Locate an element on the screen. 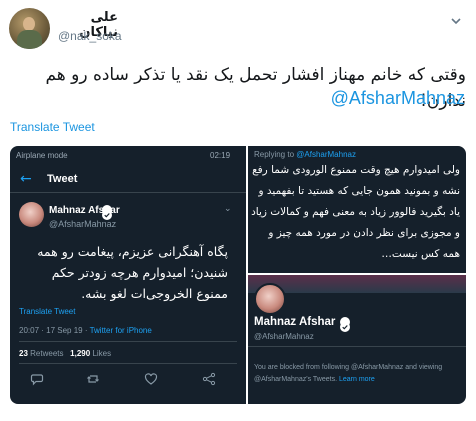 This screenshot has width=476, height=421. status-bar: Airplane mode 02:19 is located at coordinates (128, 155).